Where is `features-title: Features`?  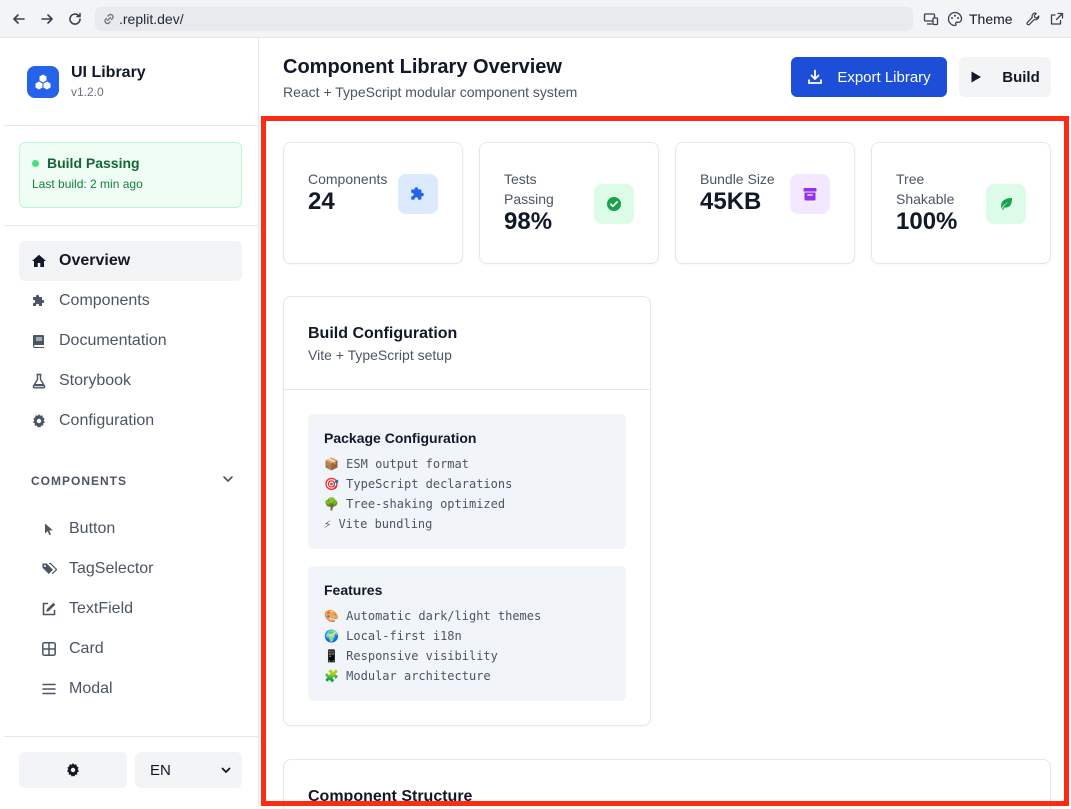 features-title: Features is located at coordinates (353, 590).